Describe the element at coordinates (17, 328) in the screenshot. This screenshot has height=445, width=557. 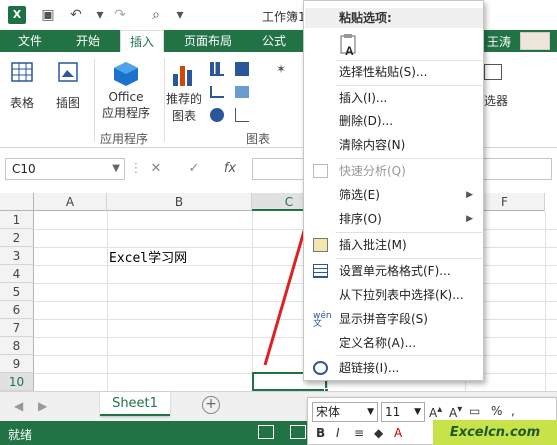
I see `row-header: 7` at that location.